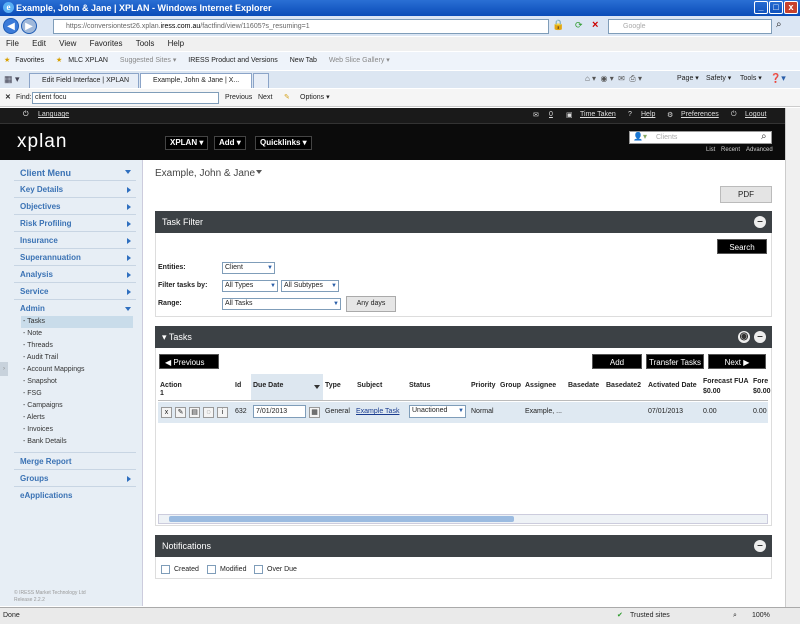 The image size is (800, 624). What do you see at coordinates (34, 321) in the screenshot?
I see `admin-sub-tasks: - Tasks` at bounding box center [34, 321].